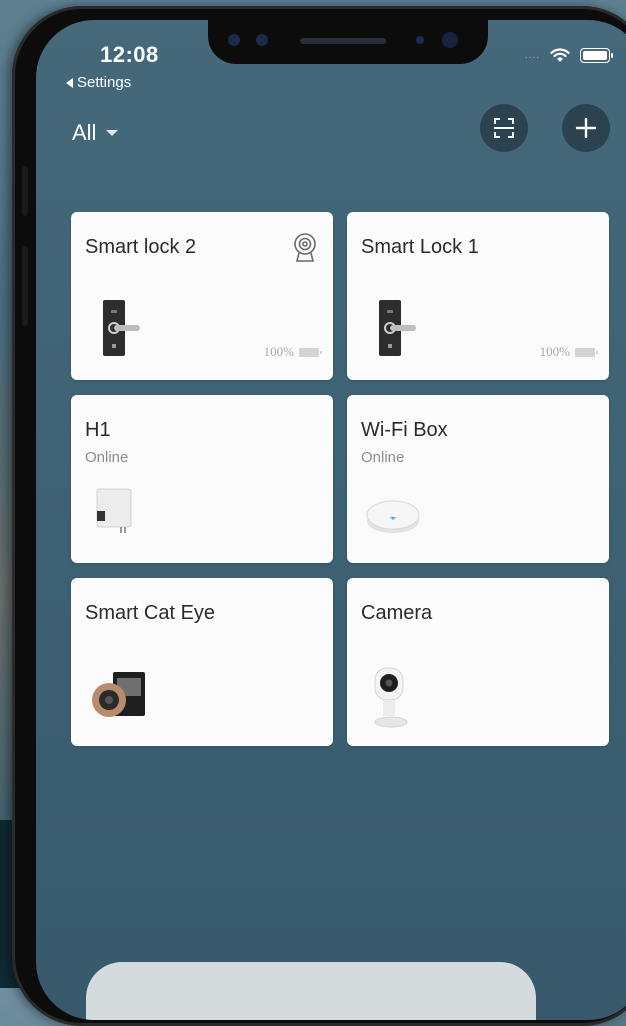 The image size is (626, 1026). I want to click on device-filter-dropdown: All, so click(95, 133).